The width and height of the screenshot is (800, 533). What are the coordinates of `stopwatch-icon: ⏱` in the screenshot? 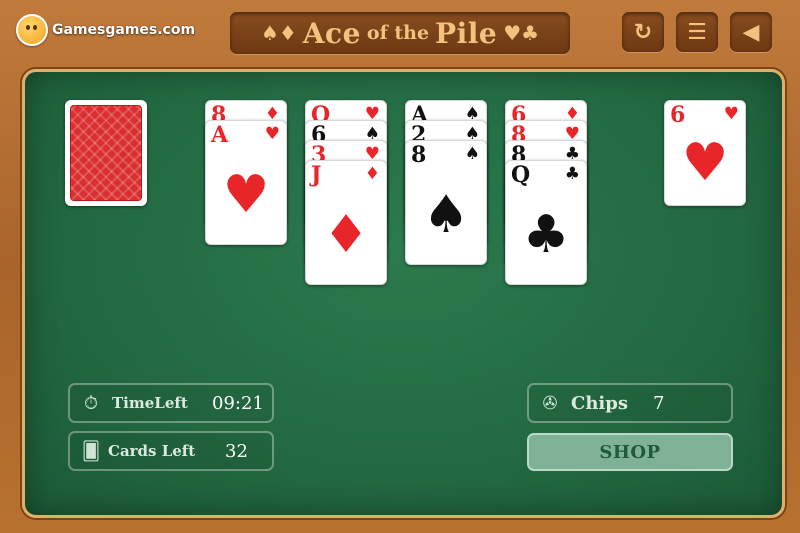 It's located at (91, 403).